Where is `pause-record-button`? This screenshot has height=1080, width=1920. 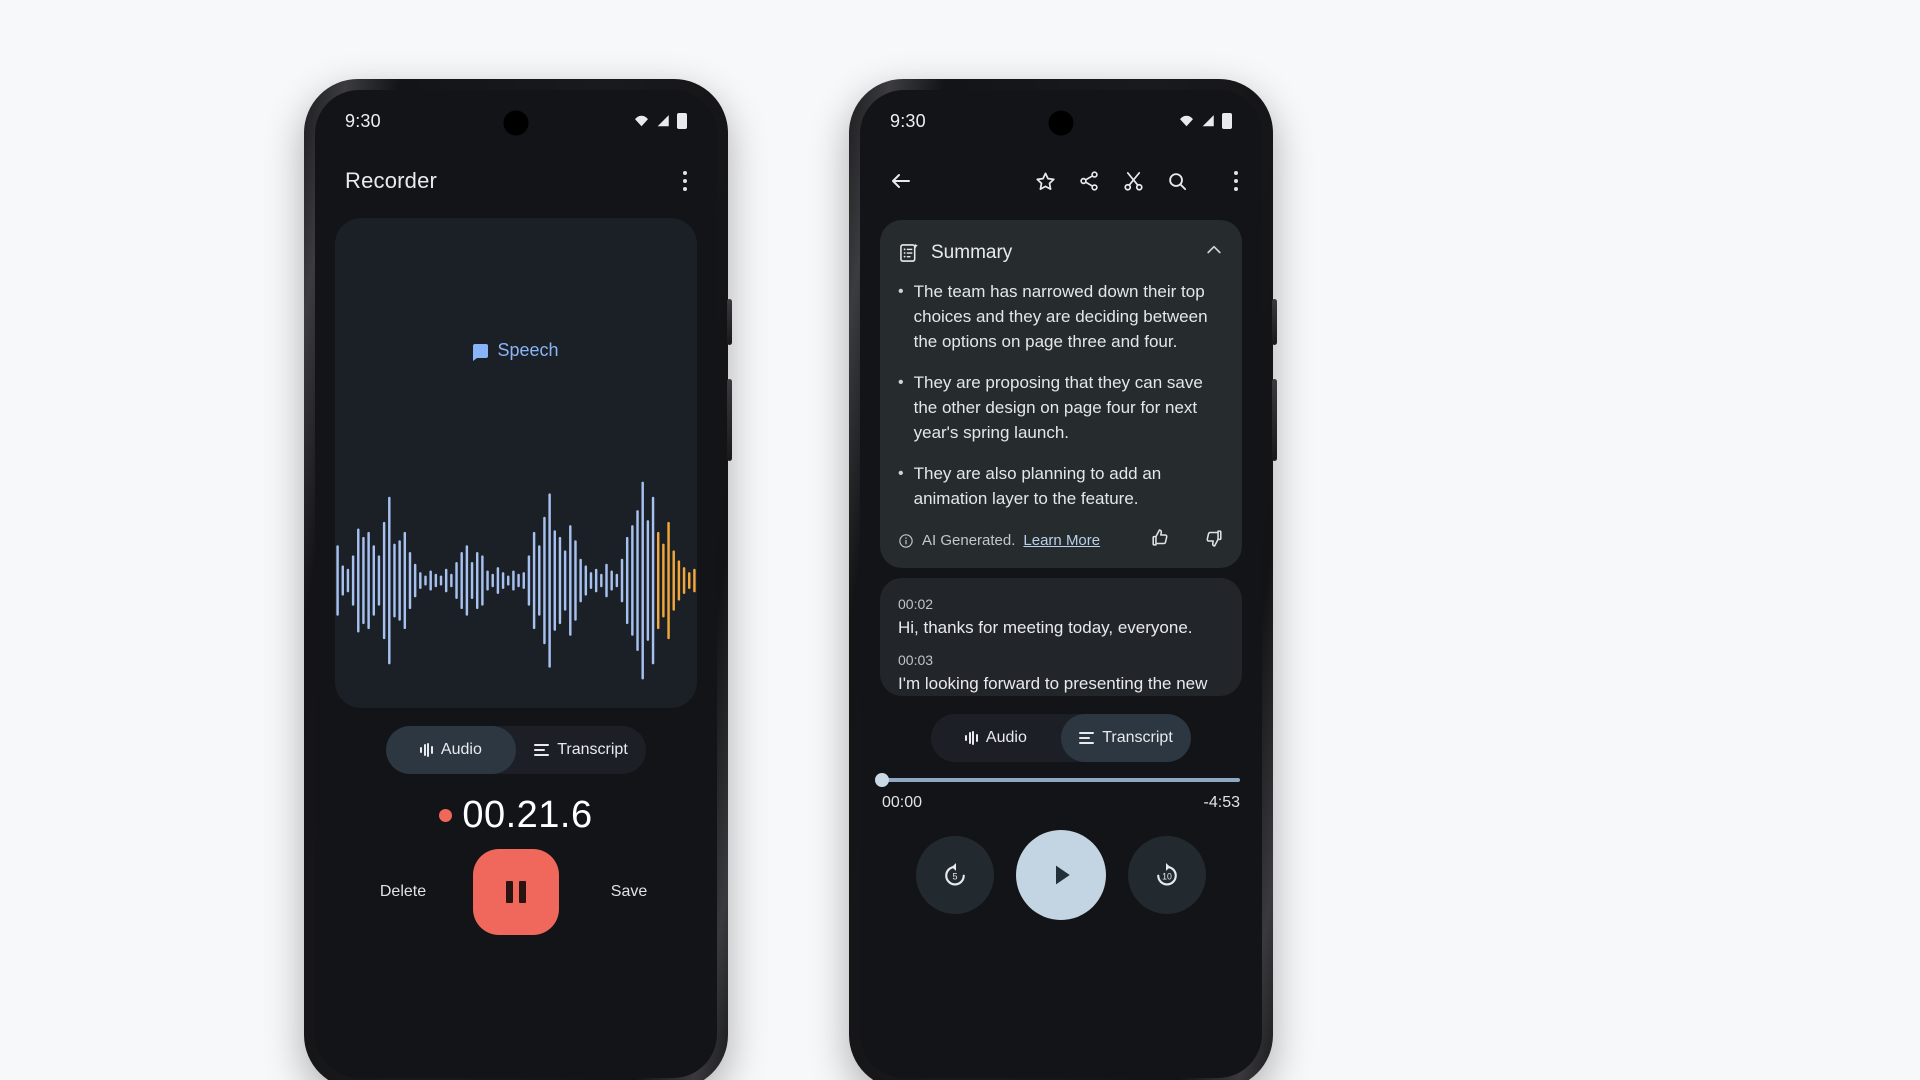 pause-record-button is located at coordinates (516, 892).